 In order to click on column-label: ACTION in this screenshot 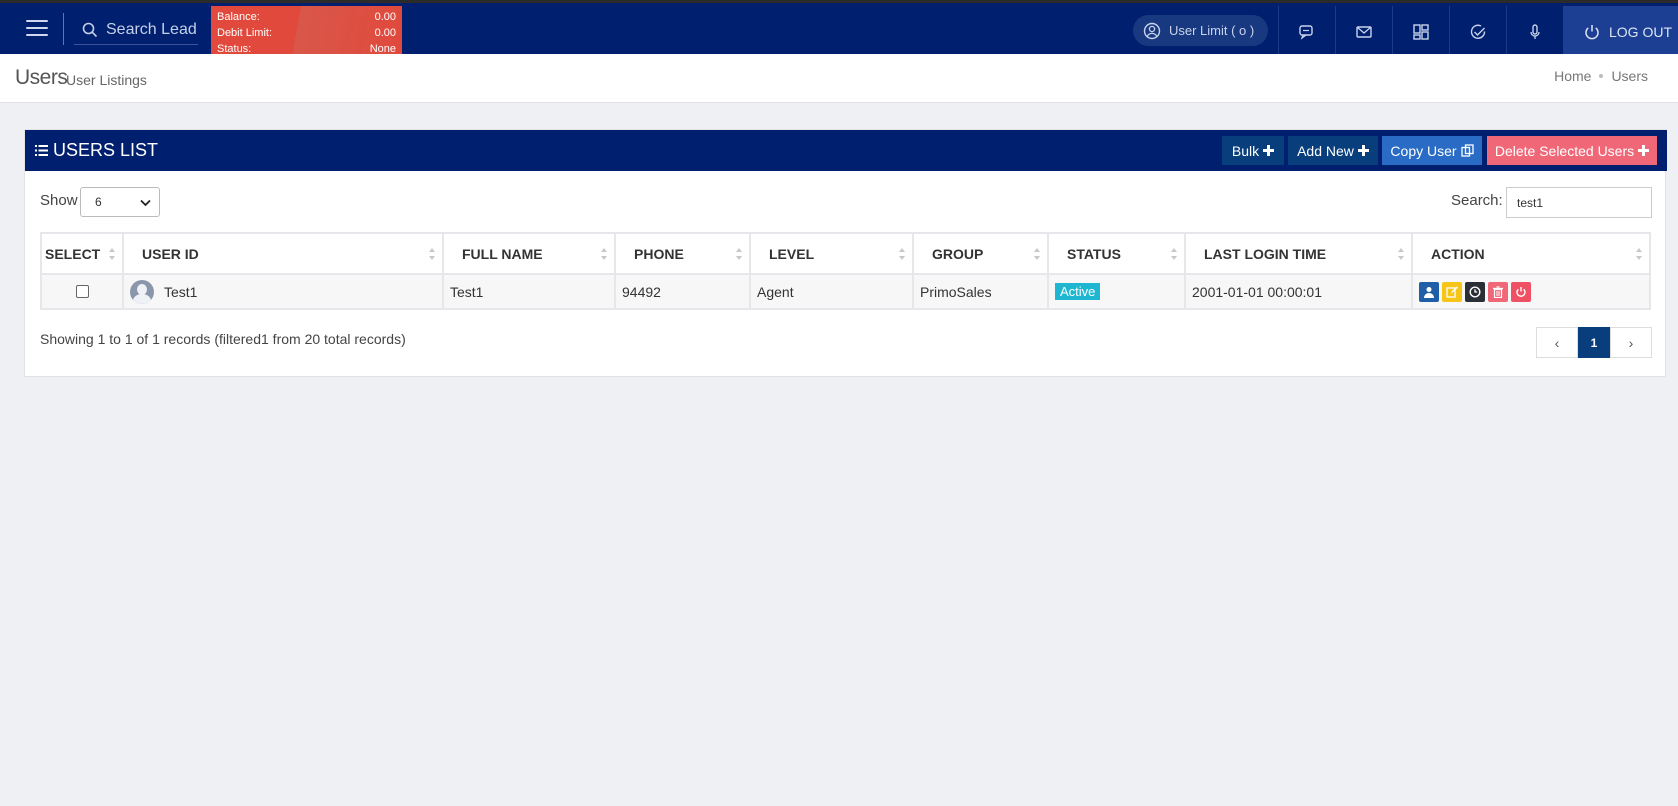, I will do `click(1458, 253)`.